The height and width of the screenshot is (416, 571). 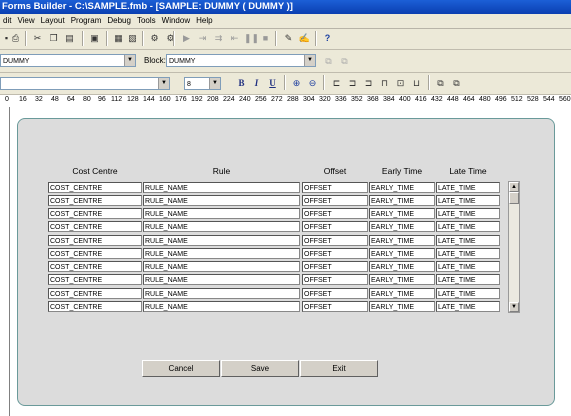 What do you see at coordinates (241, 60) in the screenshot?
I see `block-combo: DUMMY ▼` at bounding box center [241, 60].